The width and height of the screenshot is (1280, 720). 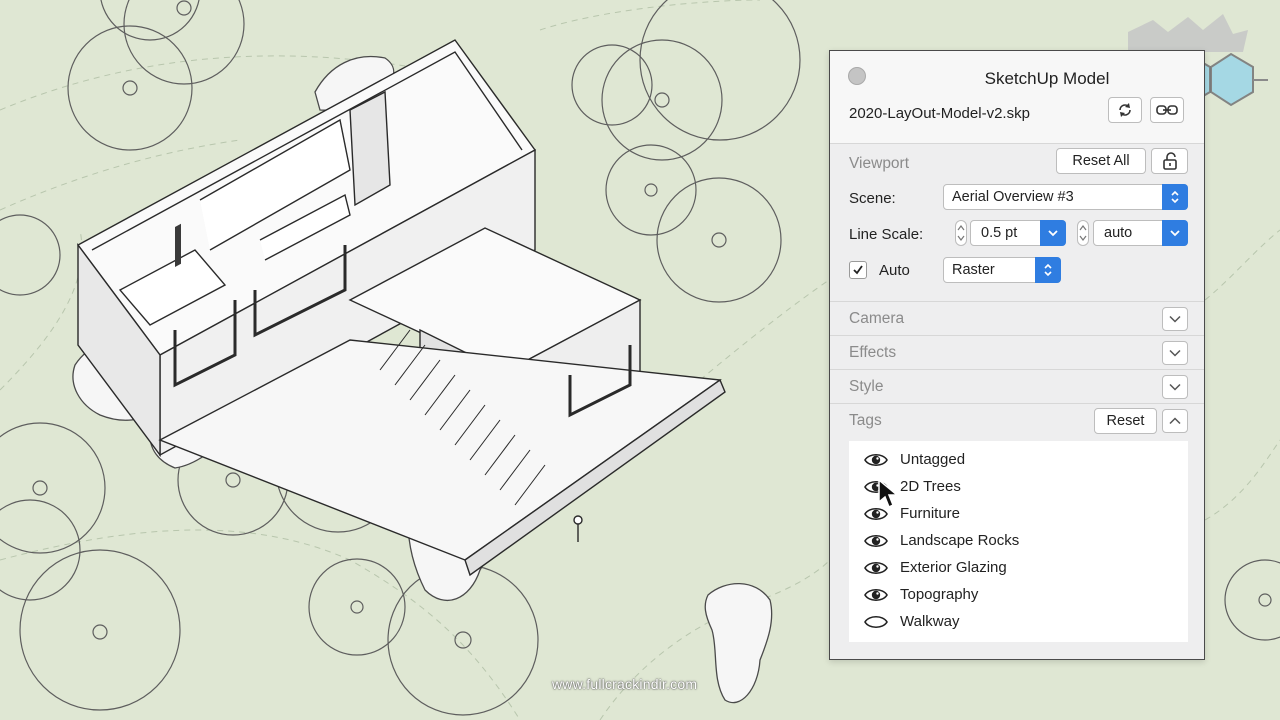 I want to click on auto-checkbox, so click(x=858, y=270).